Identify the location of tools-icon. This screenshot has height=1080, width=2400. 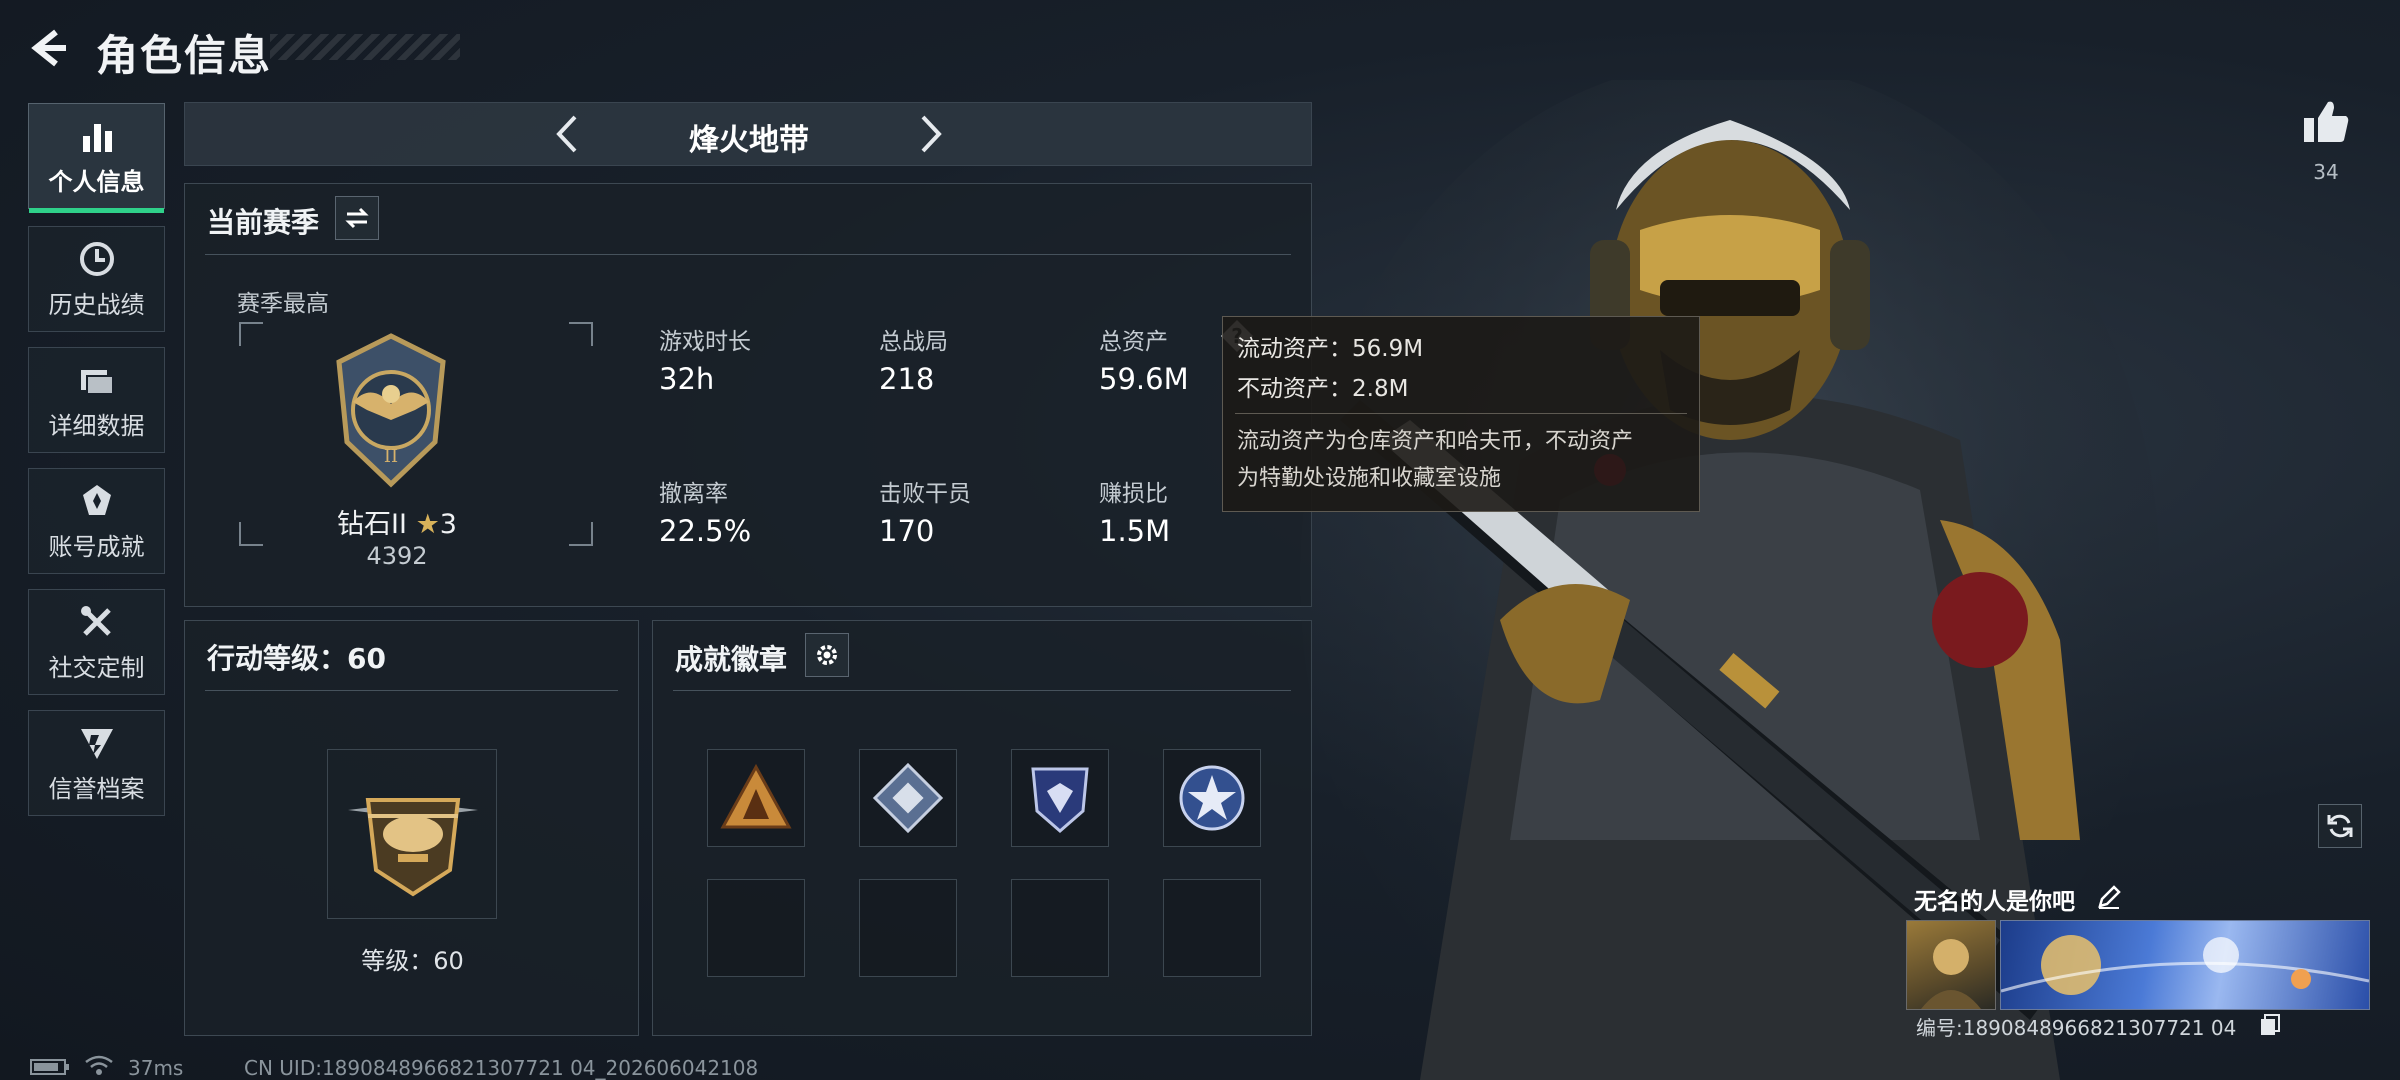
(95, 620).